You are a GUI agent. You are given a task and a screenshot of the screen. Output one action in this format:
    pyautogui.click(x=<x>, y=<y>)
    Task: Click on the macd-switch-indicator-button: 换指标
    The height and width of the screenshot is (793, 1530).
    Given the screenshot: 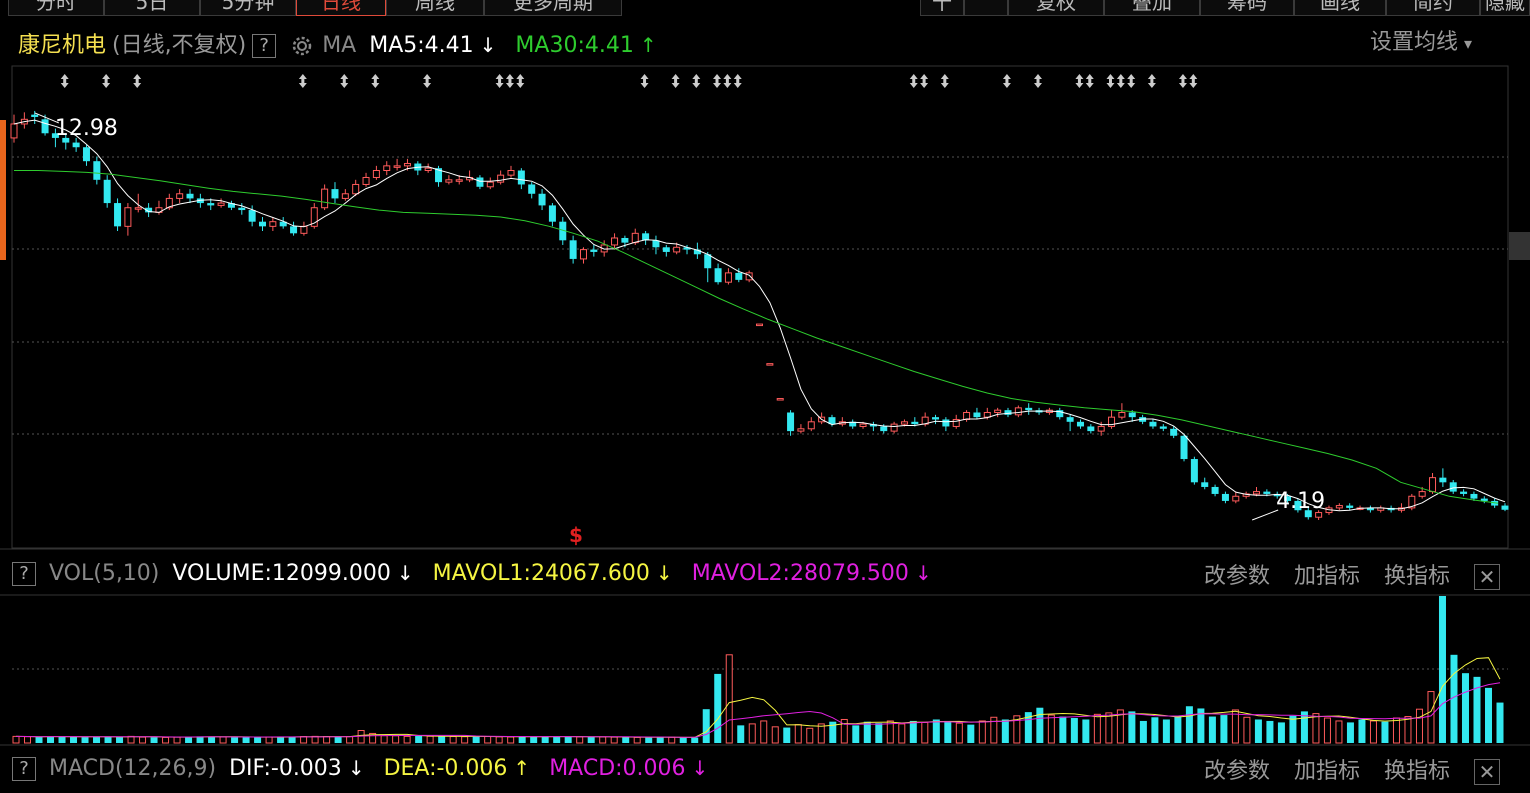 What is the action you would take?
    pyautogui.click(x=1417, y=771)
    